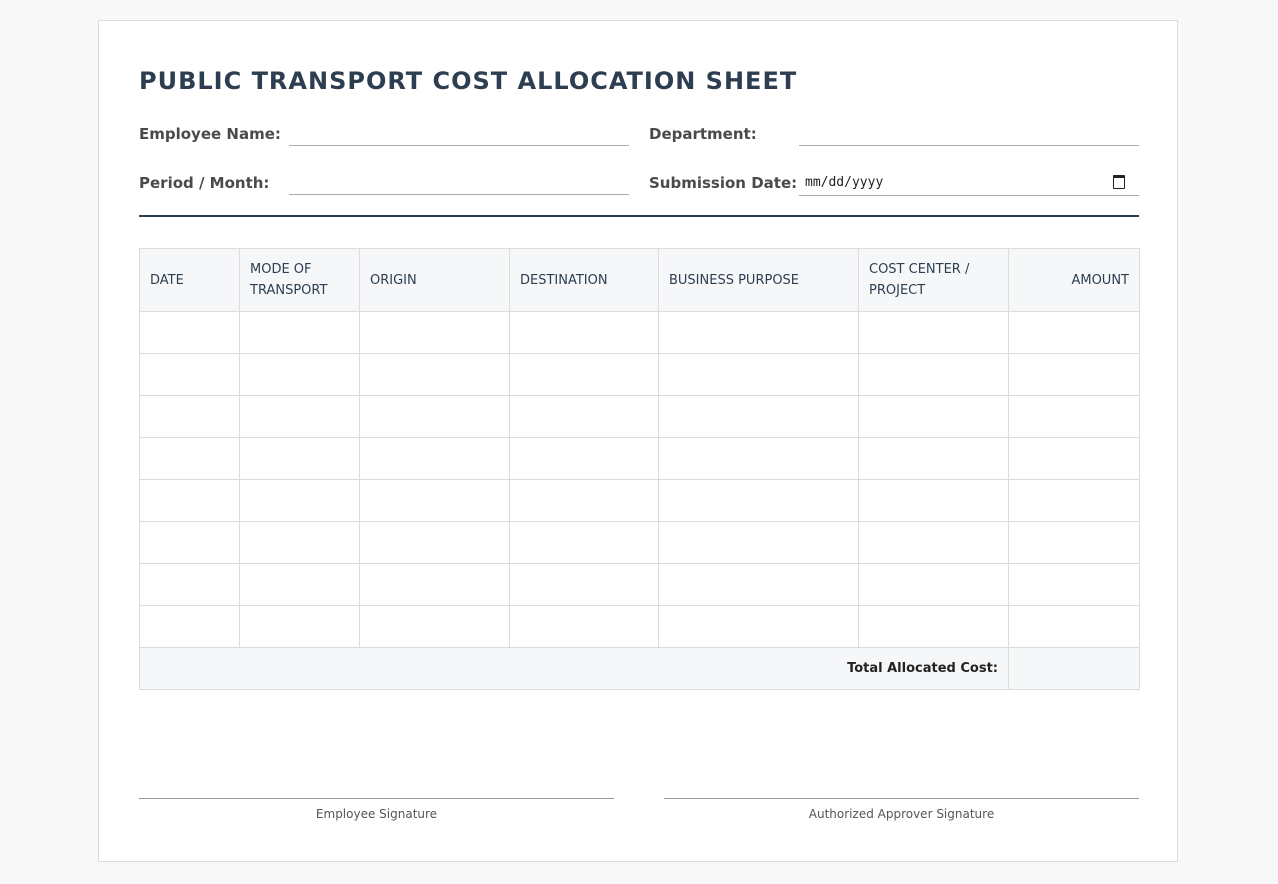 The height and width of the screenshot is (884, 1278). What do you see at coordinates (299, 280) in the screenshot?
I see `column-header-mode: MODE OF TRANSPORT` at bounding box center [299, 280].